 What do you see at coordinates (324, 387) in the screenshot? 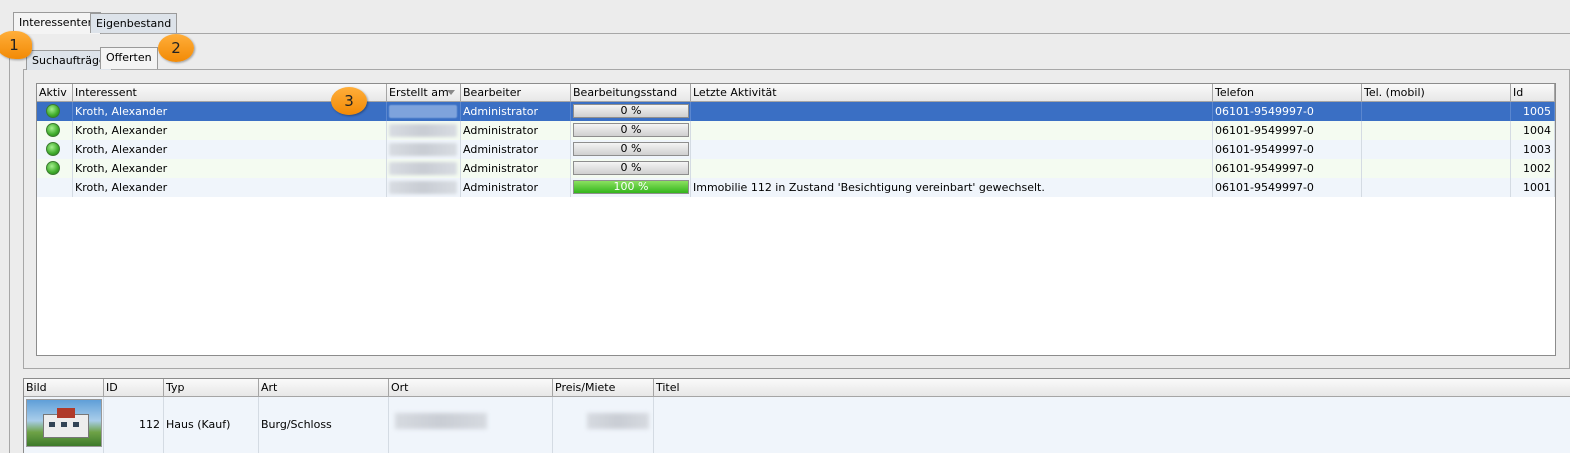
I see `col-art: Art` at bounding box center [324, 387].